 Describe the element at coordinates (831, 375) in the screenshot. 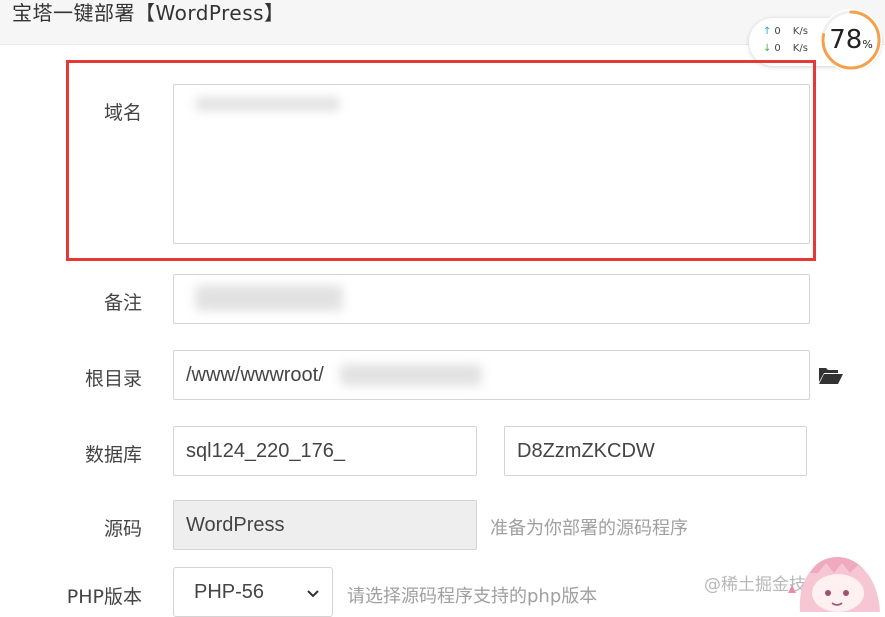

I see `folder-open-icon` at that location.